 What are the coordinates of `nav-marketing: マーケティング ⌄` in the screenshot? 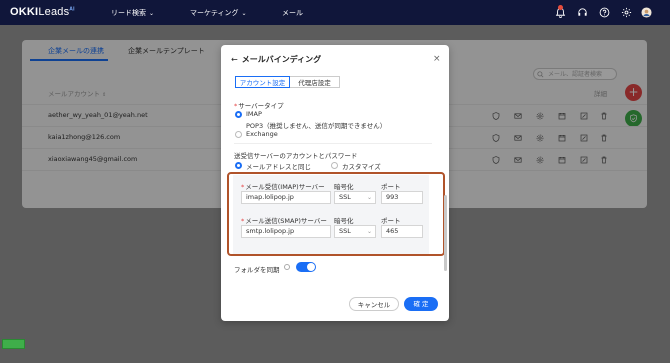 It's located at (218, 13).